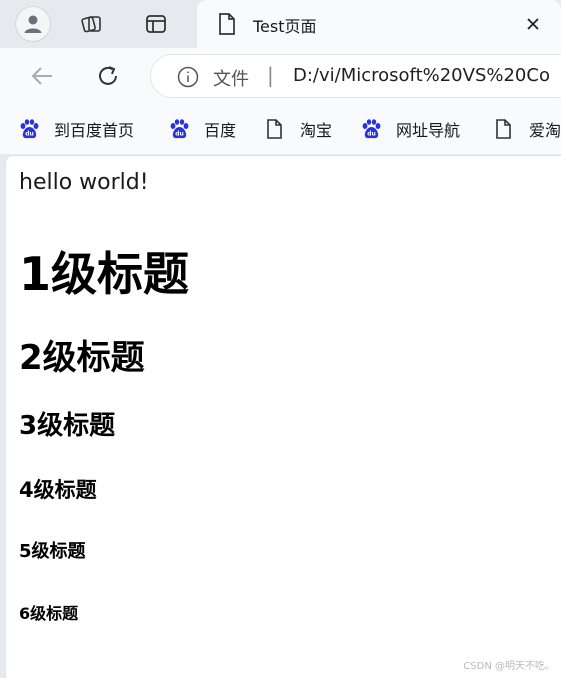 The image size is (561, 678). I want to click on profile-icon, so click(33, 24).